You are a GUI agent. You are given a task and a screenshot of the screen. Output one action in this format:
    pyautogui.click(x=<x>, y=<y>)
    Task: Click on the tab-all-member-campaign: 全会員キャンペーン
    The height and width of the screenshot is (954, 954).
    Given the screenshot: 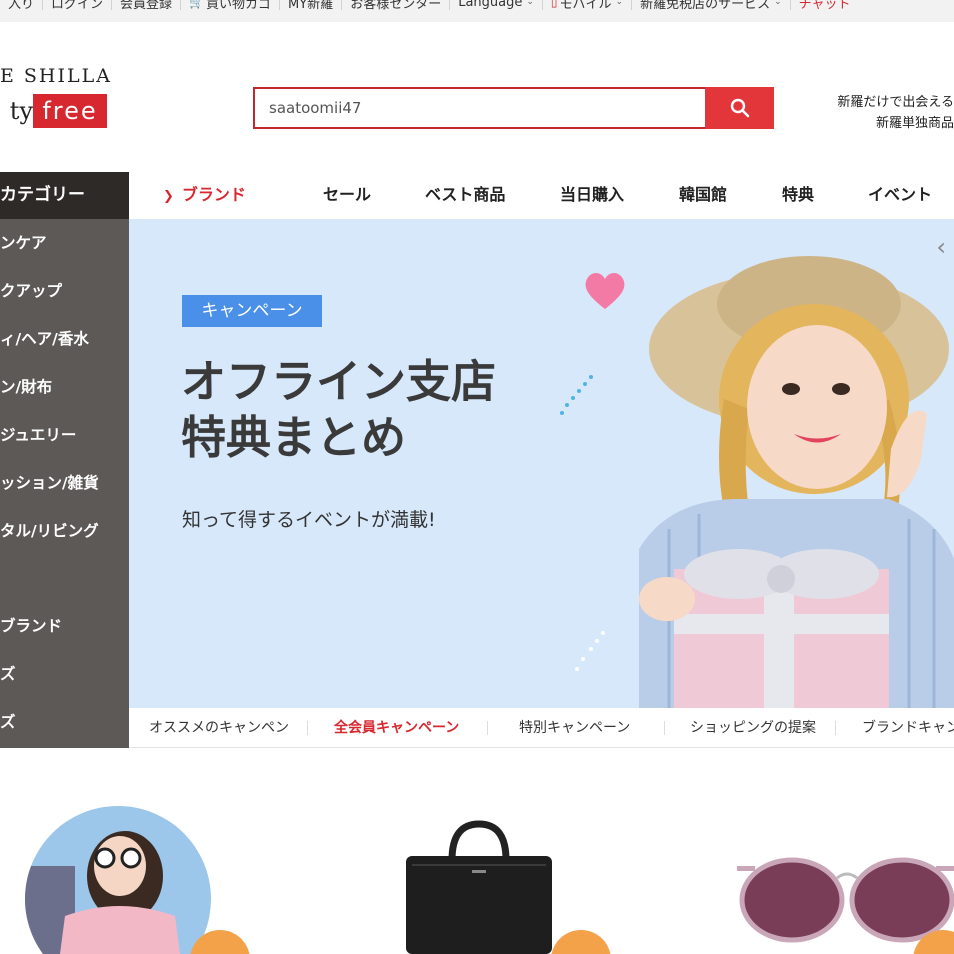 What is the action you would take?
    pyautogui.click(x=396, y=728)
    